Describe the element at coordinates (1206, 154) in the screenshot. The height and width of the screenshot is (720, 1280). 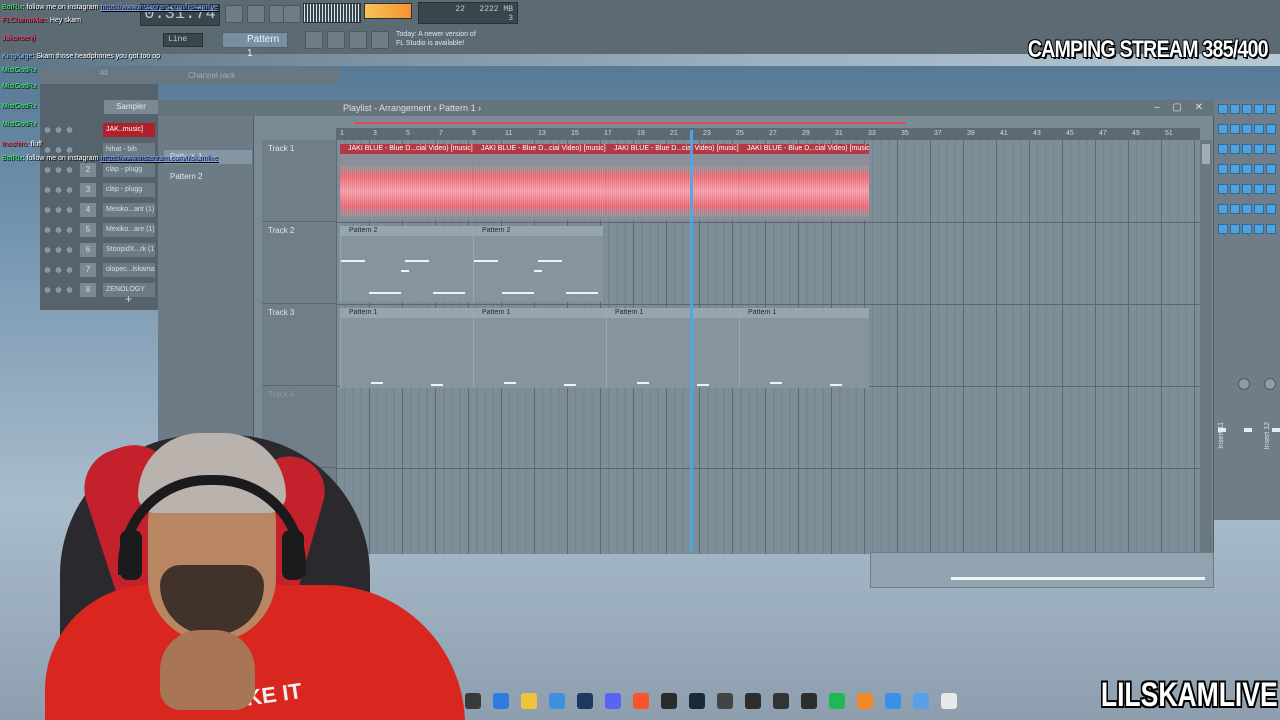
I see `scrollbar-thumb` at that location.